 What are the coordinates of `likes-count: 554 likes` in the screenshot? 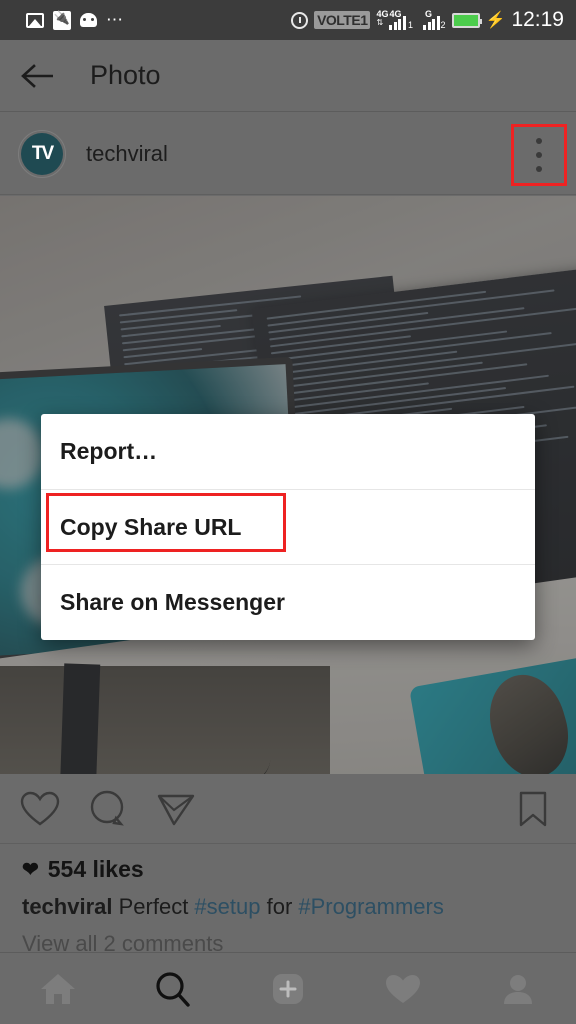 It's located at (95, 869).